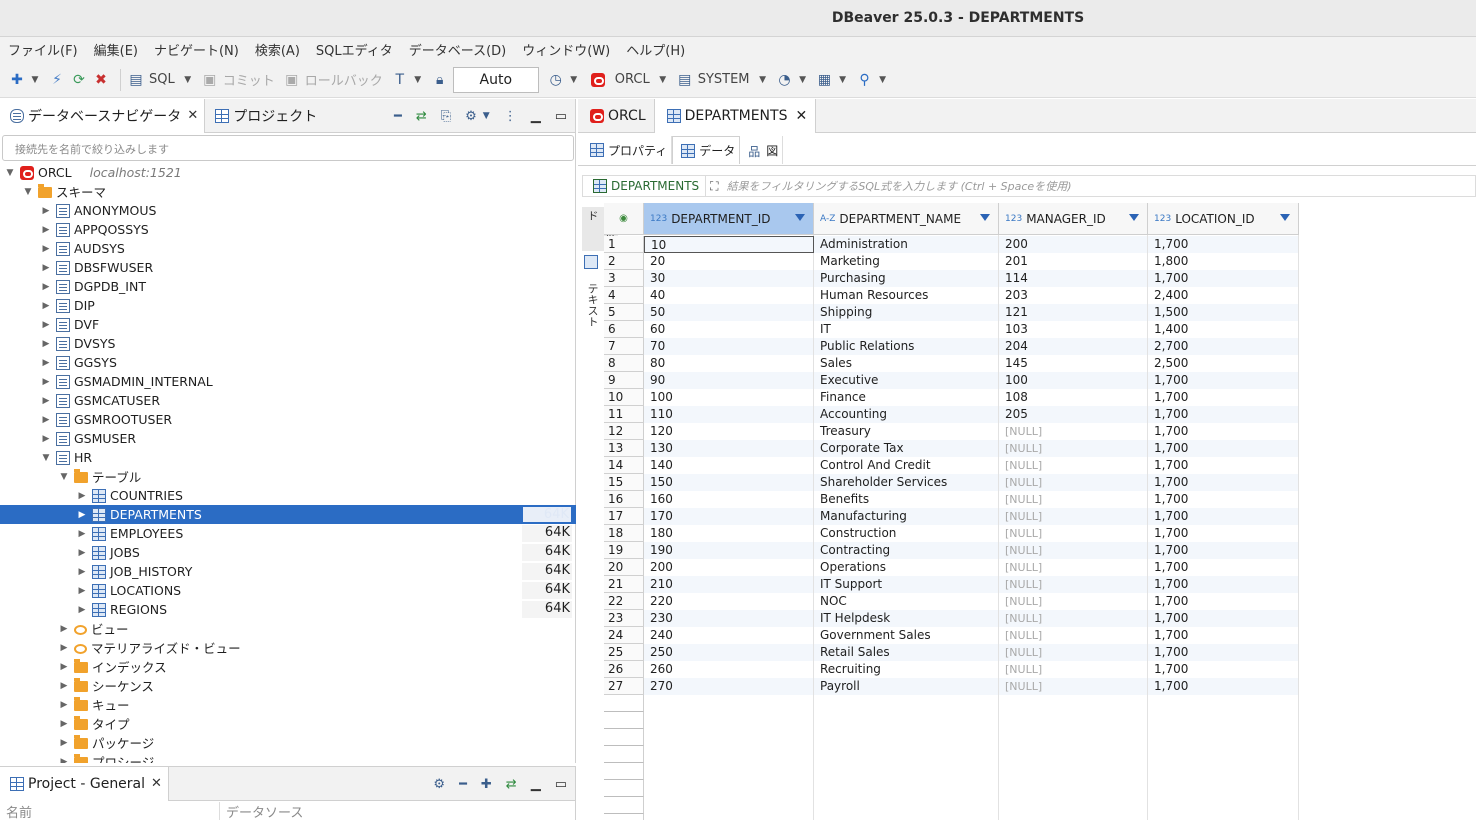 The height and width of the screenshot is (820, 1476). I want to click on table-row: 8 80 Sales 145 2,500, so click(951, 363).